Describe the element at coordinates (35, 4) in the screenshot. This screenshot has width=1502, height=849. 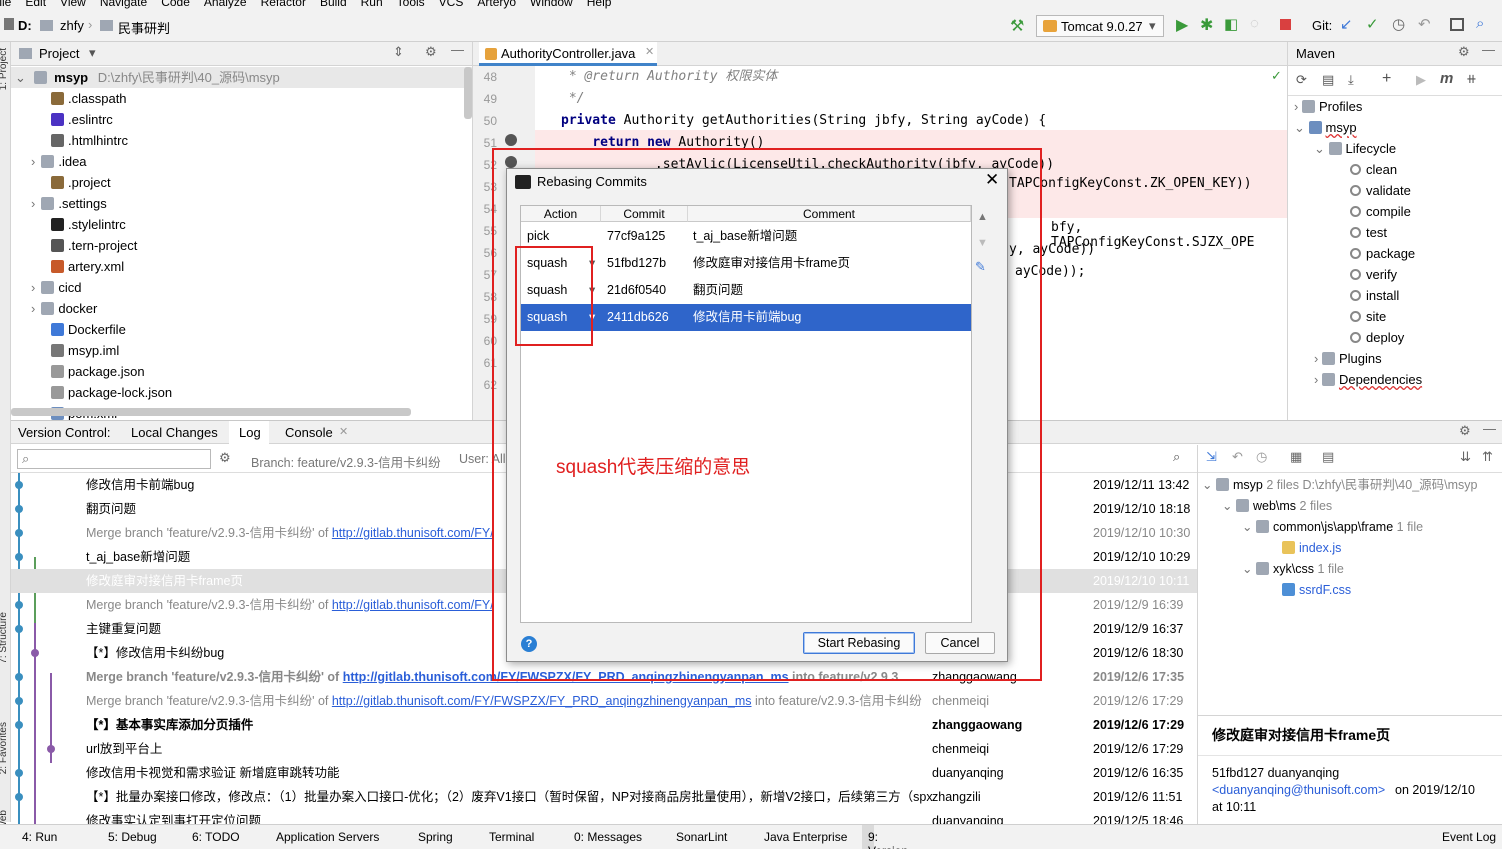
I see `menu-item: Edit` at that location.